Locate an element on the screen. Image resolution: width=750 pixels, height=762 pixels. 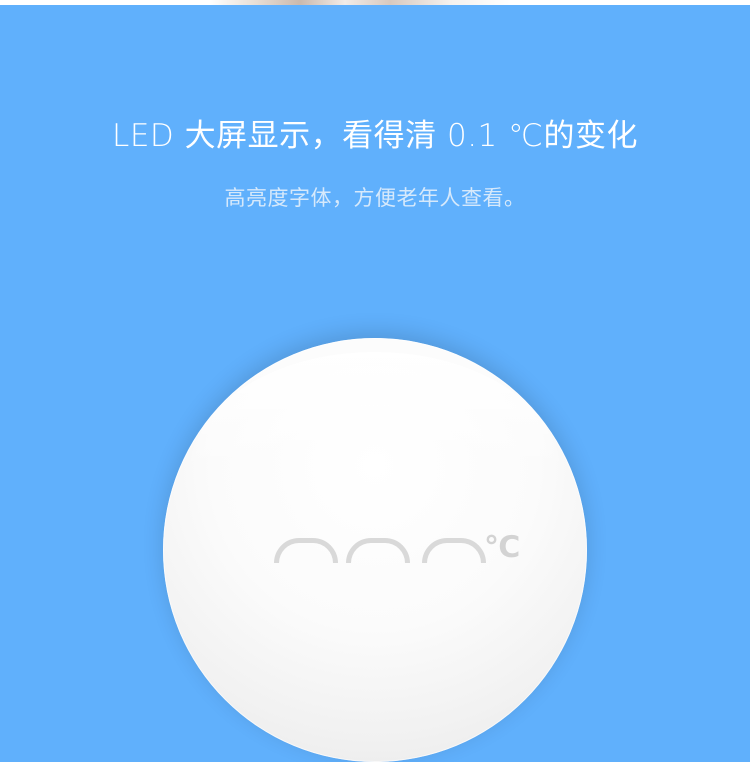
celsius-unit: ℃ is located at coordinates (502, 547).